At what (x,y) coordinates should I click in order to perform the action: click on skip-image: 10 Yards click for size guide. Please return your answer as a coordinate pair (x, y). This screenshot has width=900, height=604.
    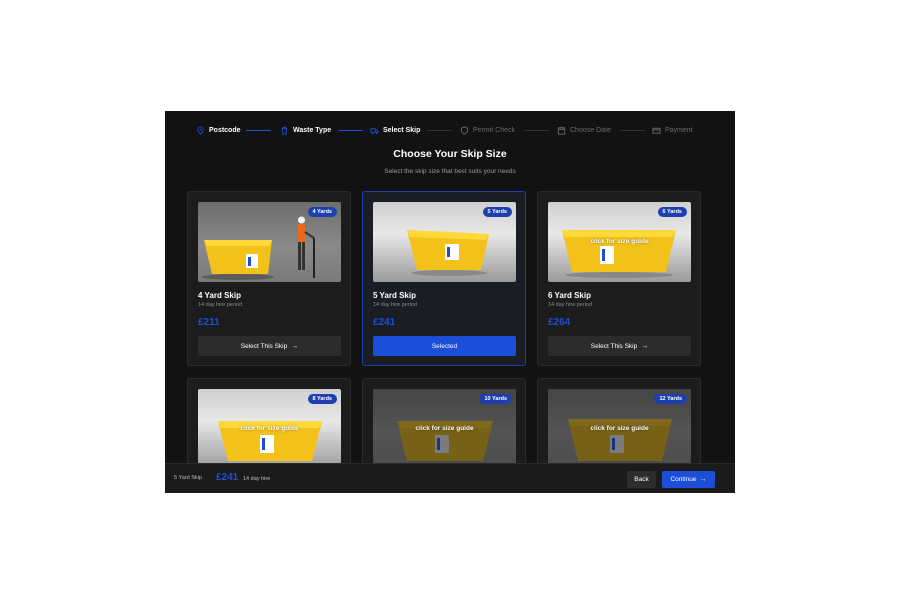
    Looking at the image, I should click on (444, 429).